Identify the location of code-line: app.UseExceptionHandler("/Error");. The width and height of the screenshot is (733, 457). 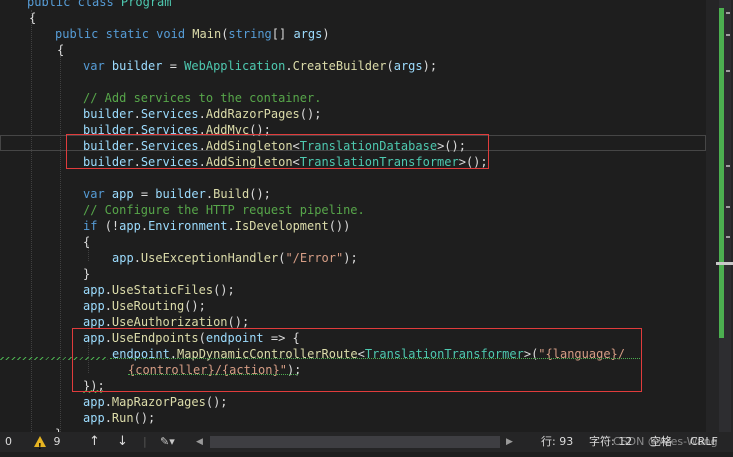
(235, 258).